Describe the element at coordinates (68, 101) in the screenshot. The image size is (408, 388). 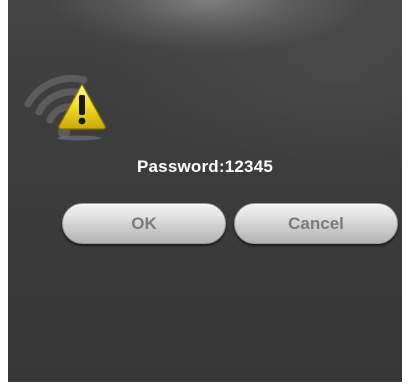
I see `wifi-warning-icon` at that location.